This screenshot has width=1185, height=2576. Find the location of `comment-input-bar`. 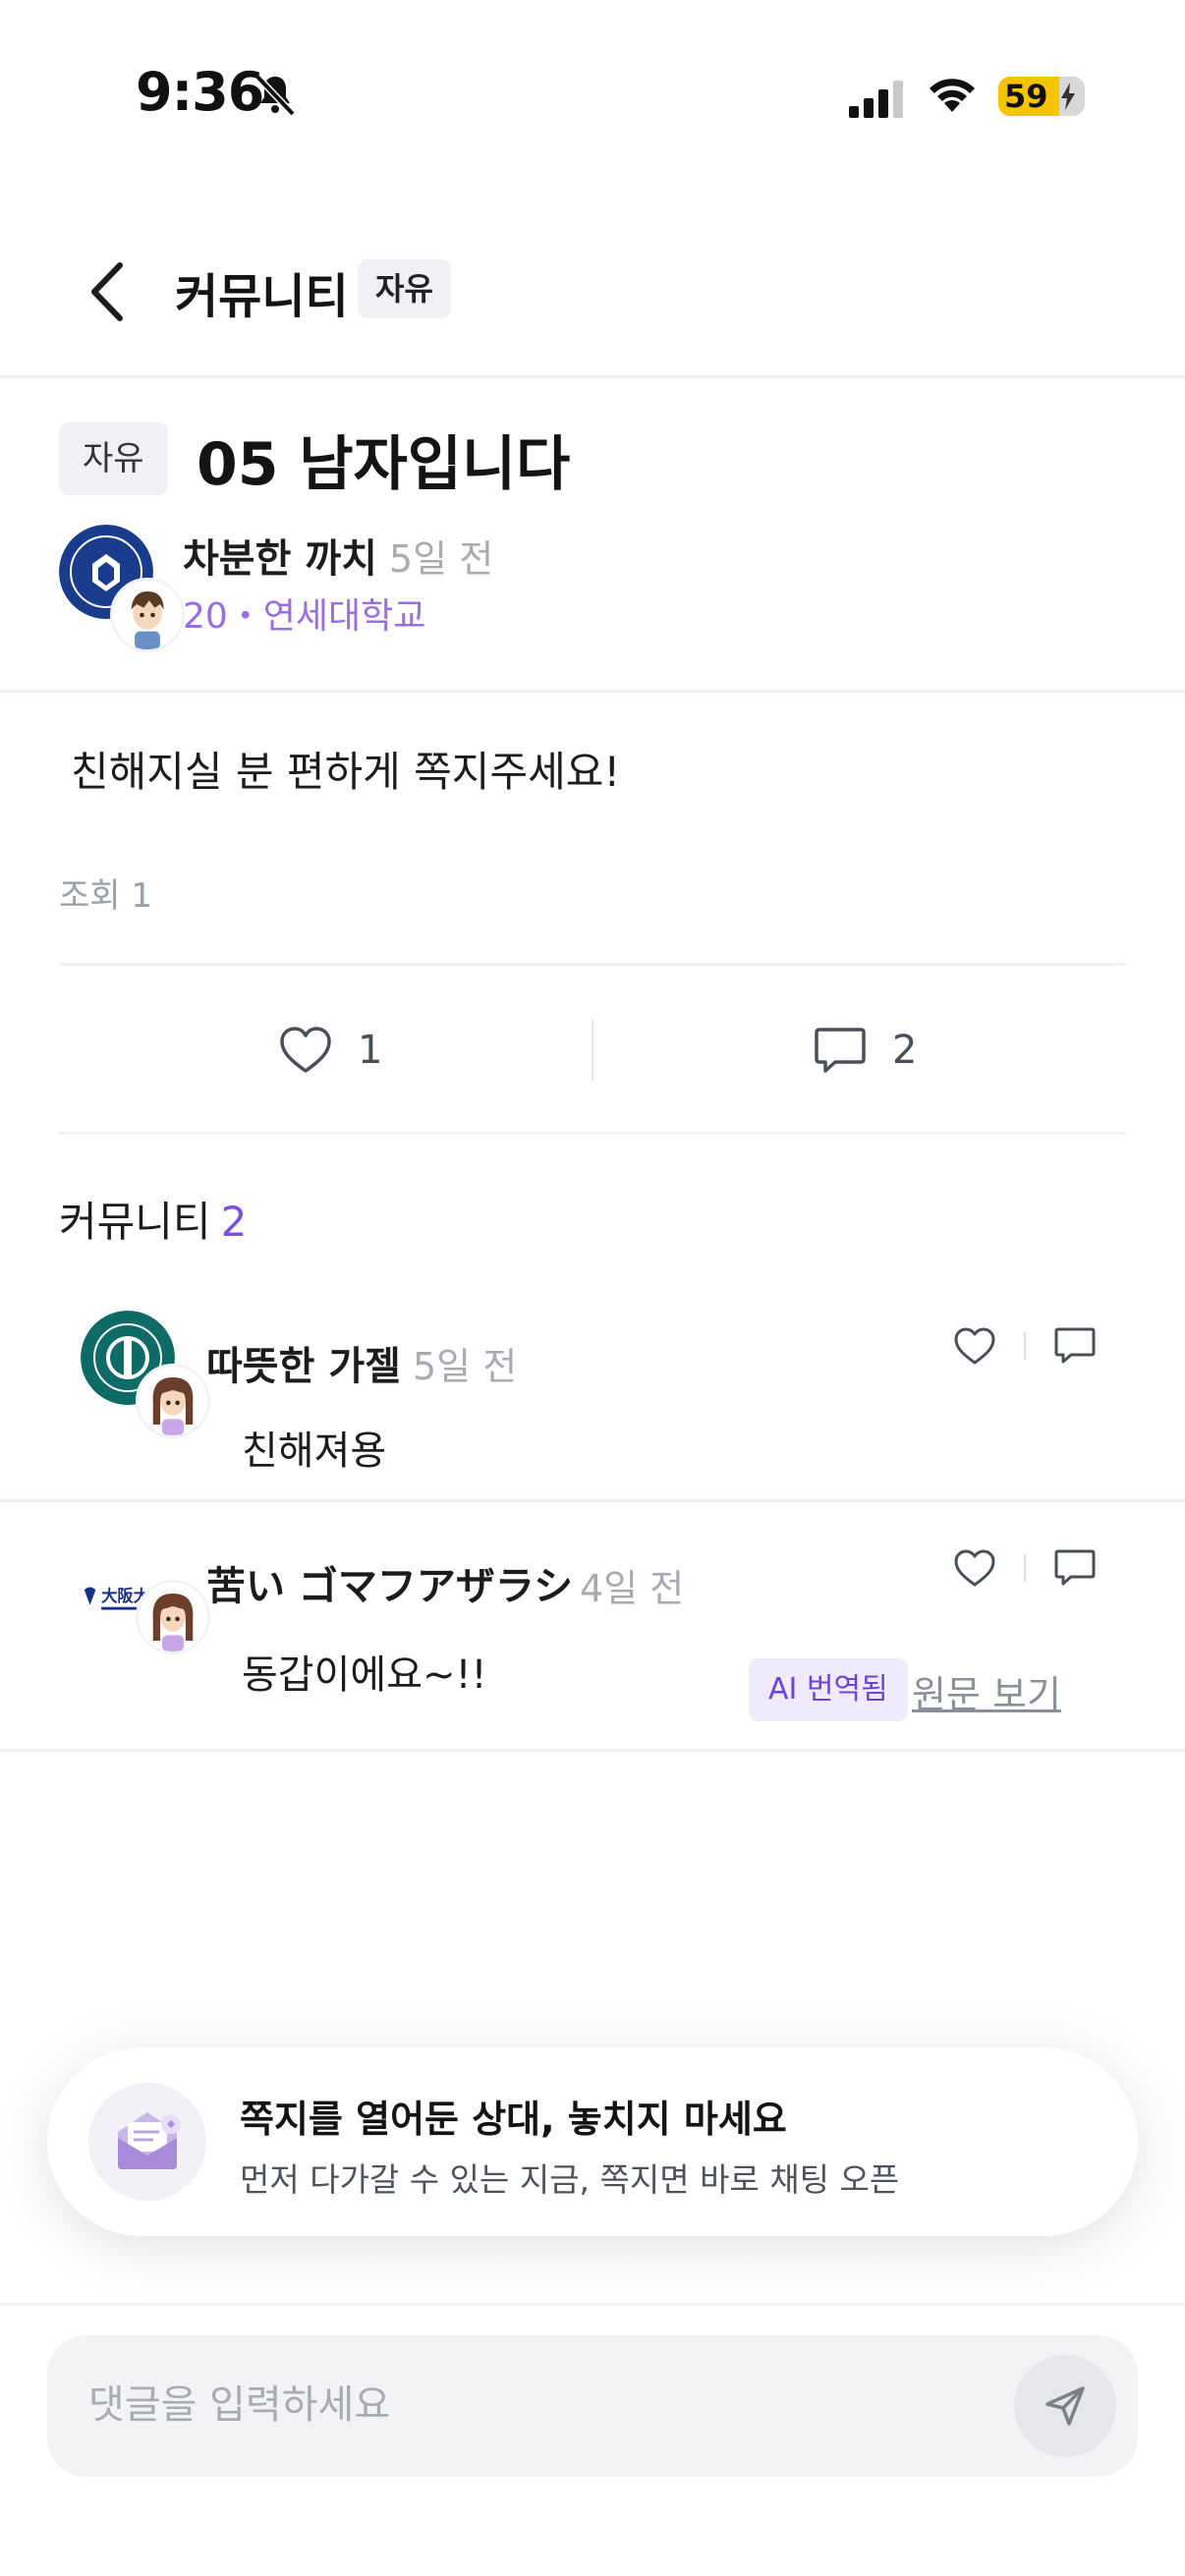

comment-input-bar is located at coordinates (592, 2439).